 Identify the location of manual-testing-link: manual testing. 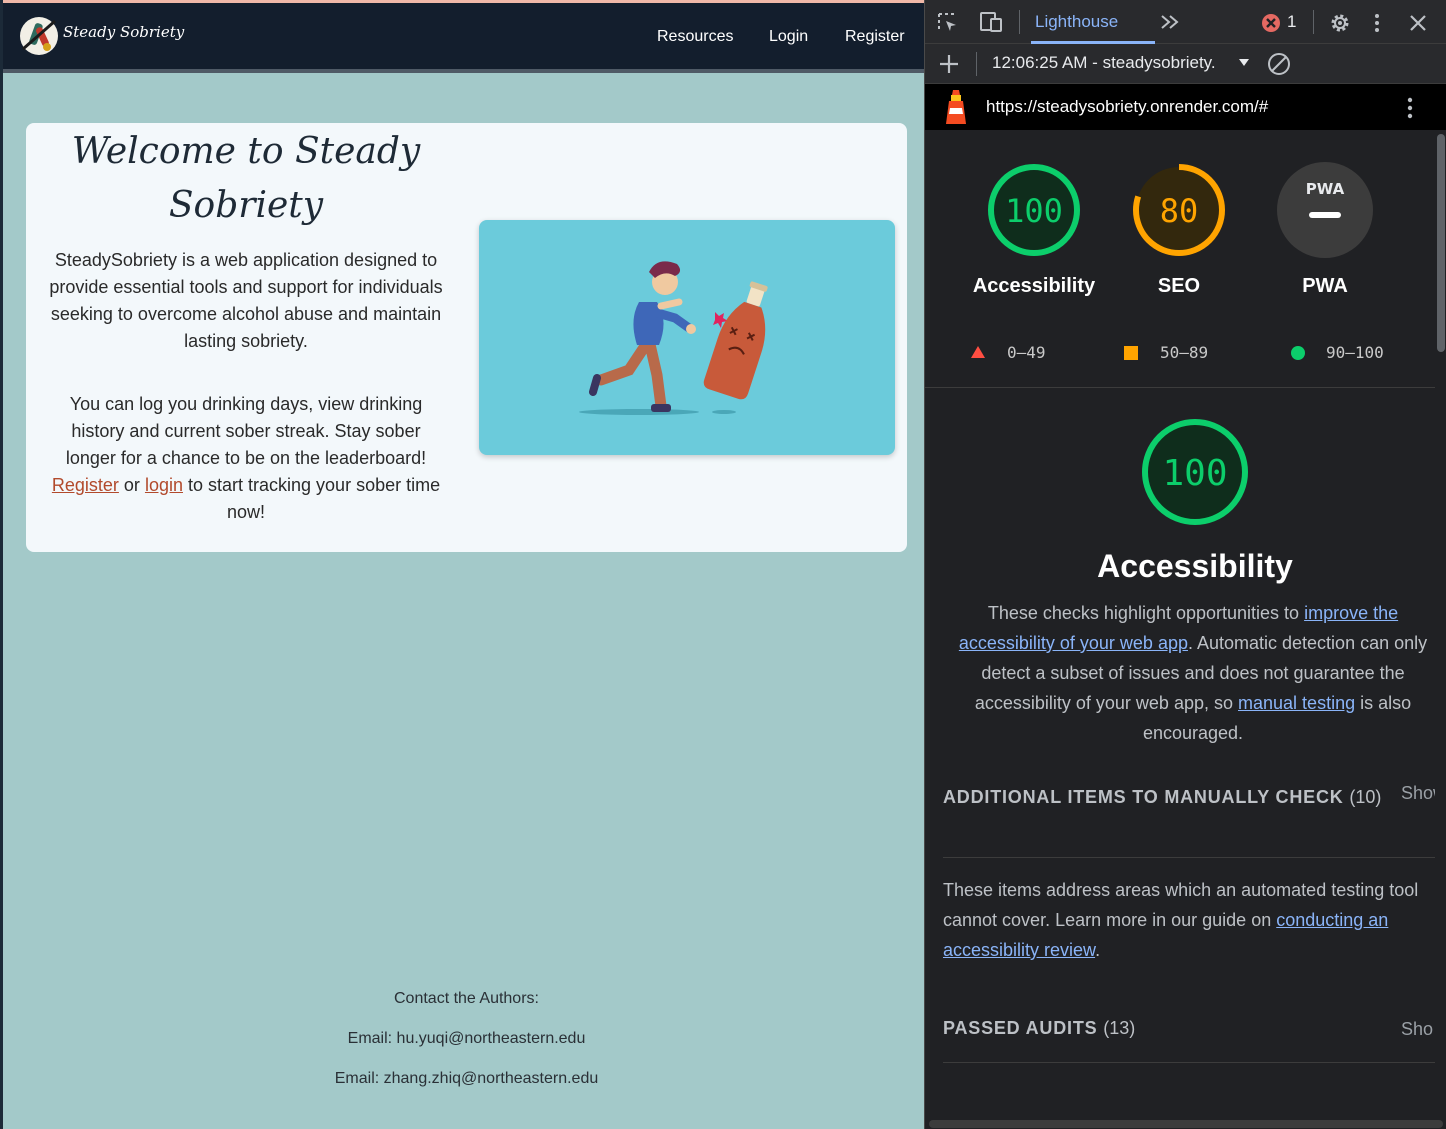
(1296, 703).